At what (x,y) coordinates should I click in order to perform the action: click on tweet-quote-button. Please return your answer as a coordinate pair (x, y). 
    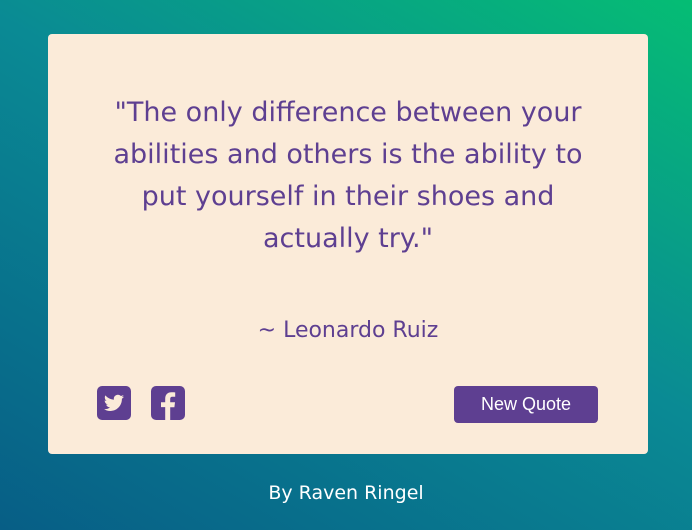
    Looking at the image, I should click on (114, 403).